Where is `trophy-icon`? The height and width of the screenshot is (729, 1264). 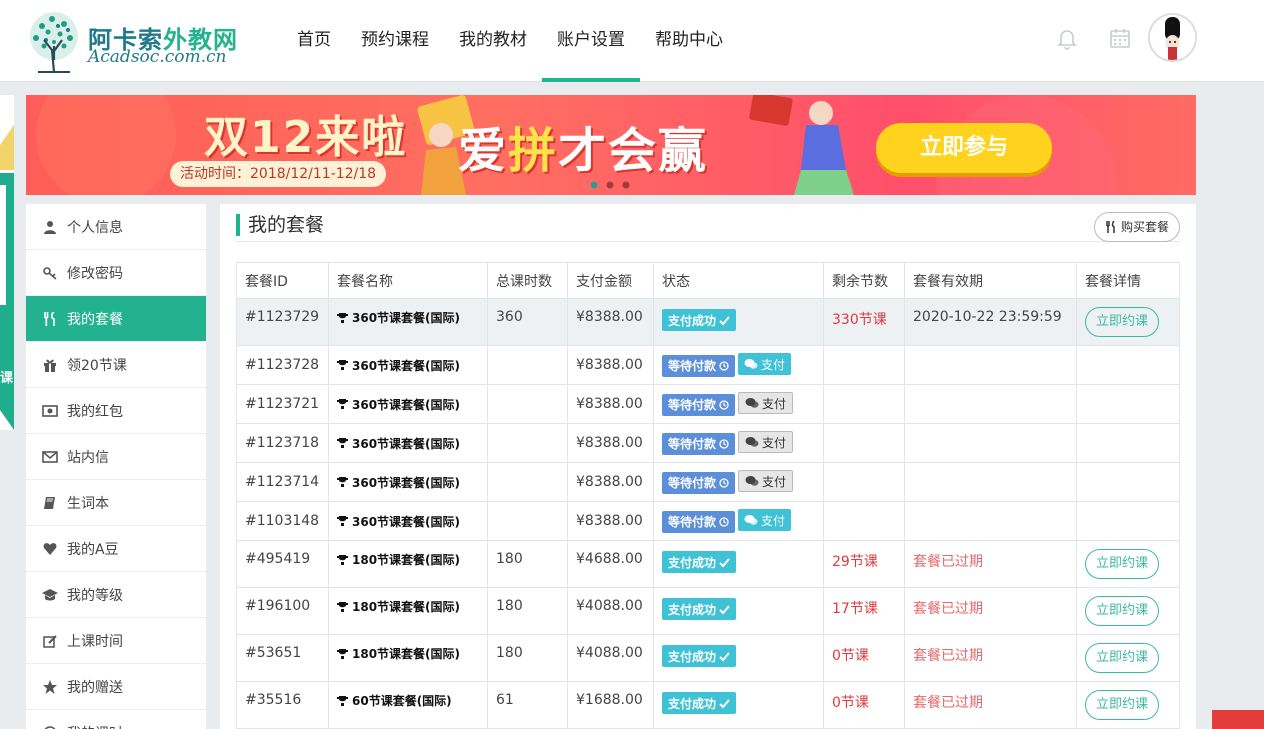 trophy-icon is located at coordinates (342, 559).